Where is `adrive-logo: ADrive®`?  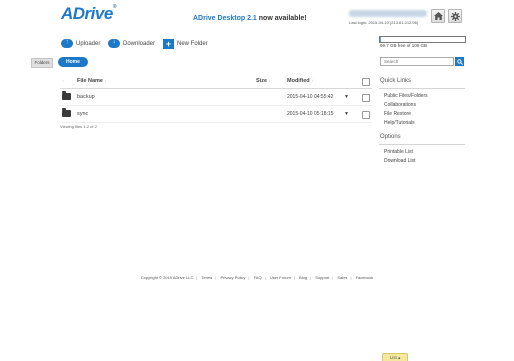
adrive-logo: ADrive® is located at coordinates (89, 14).